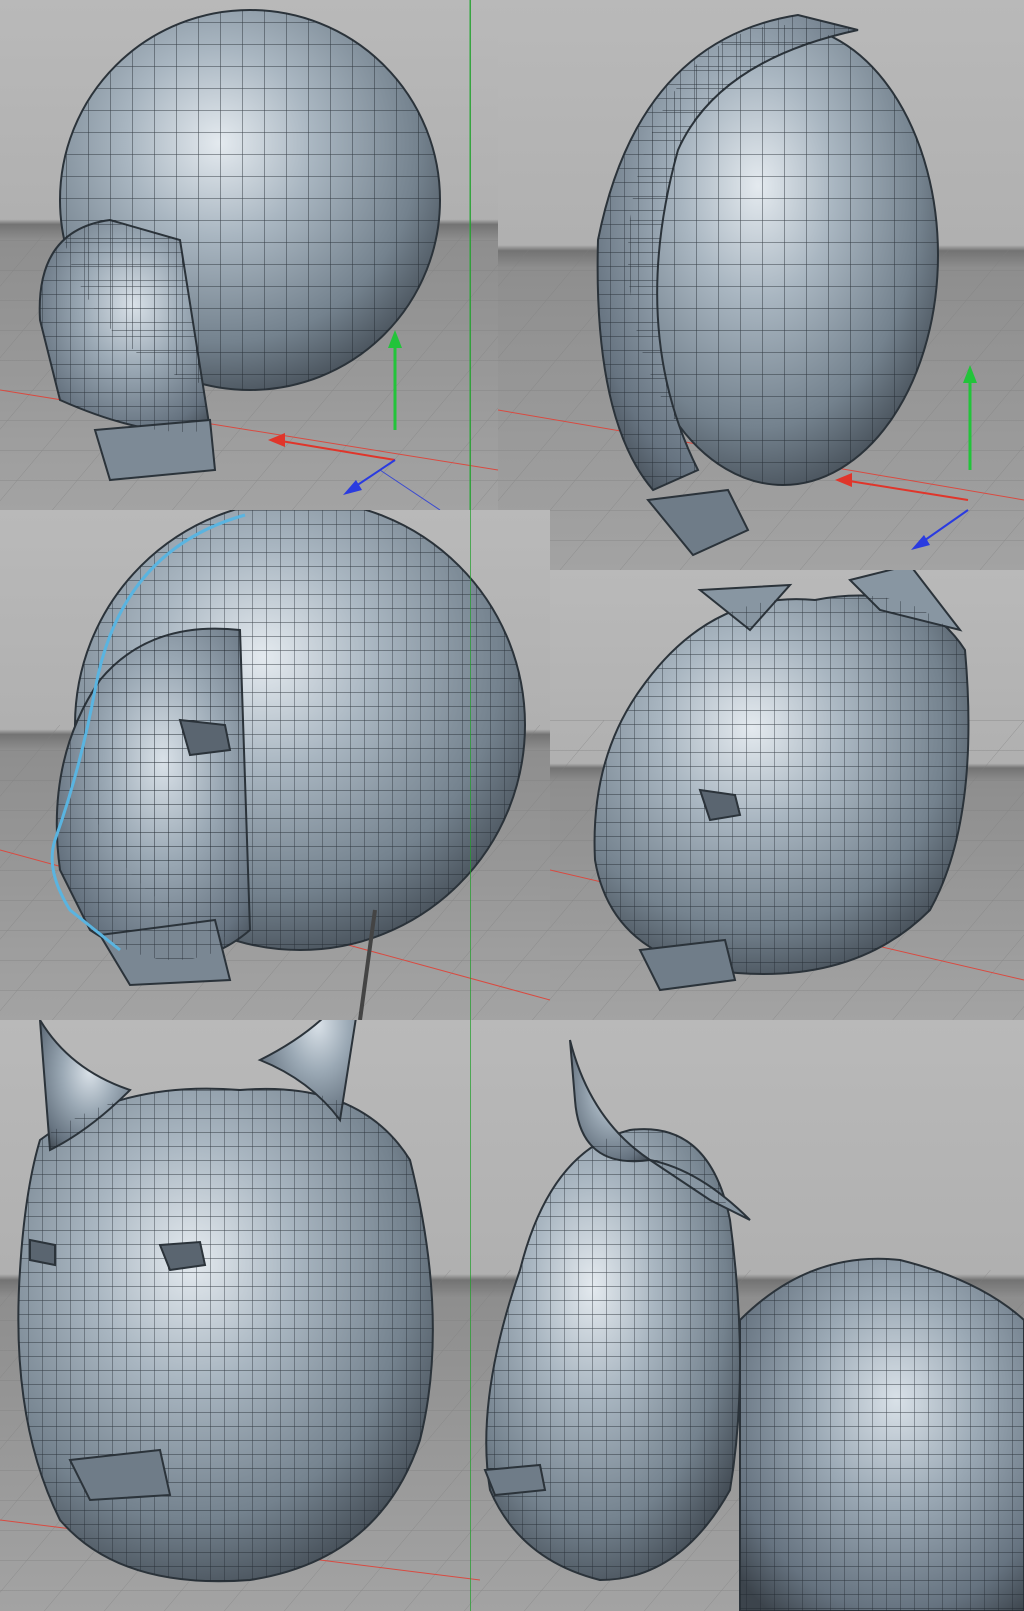 The width and height of the screenshot is (1024, 1611). I want to click on eye-socket-left, so click(42, 1252).